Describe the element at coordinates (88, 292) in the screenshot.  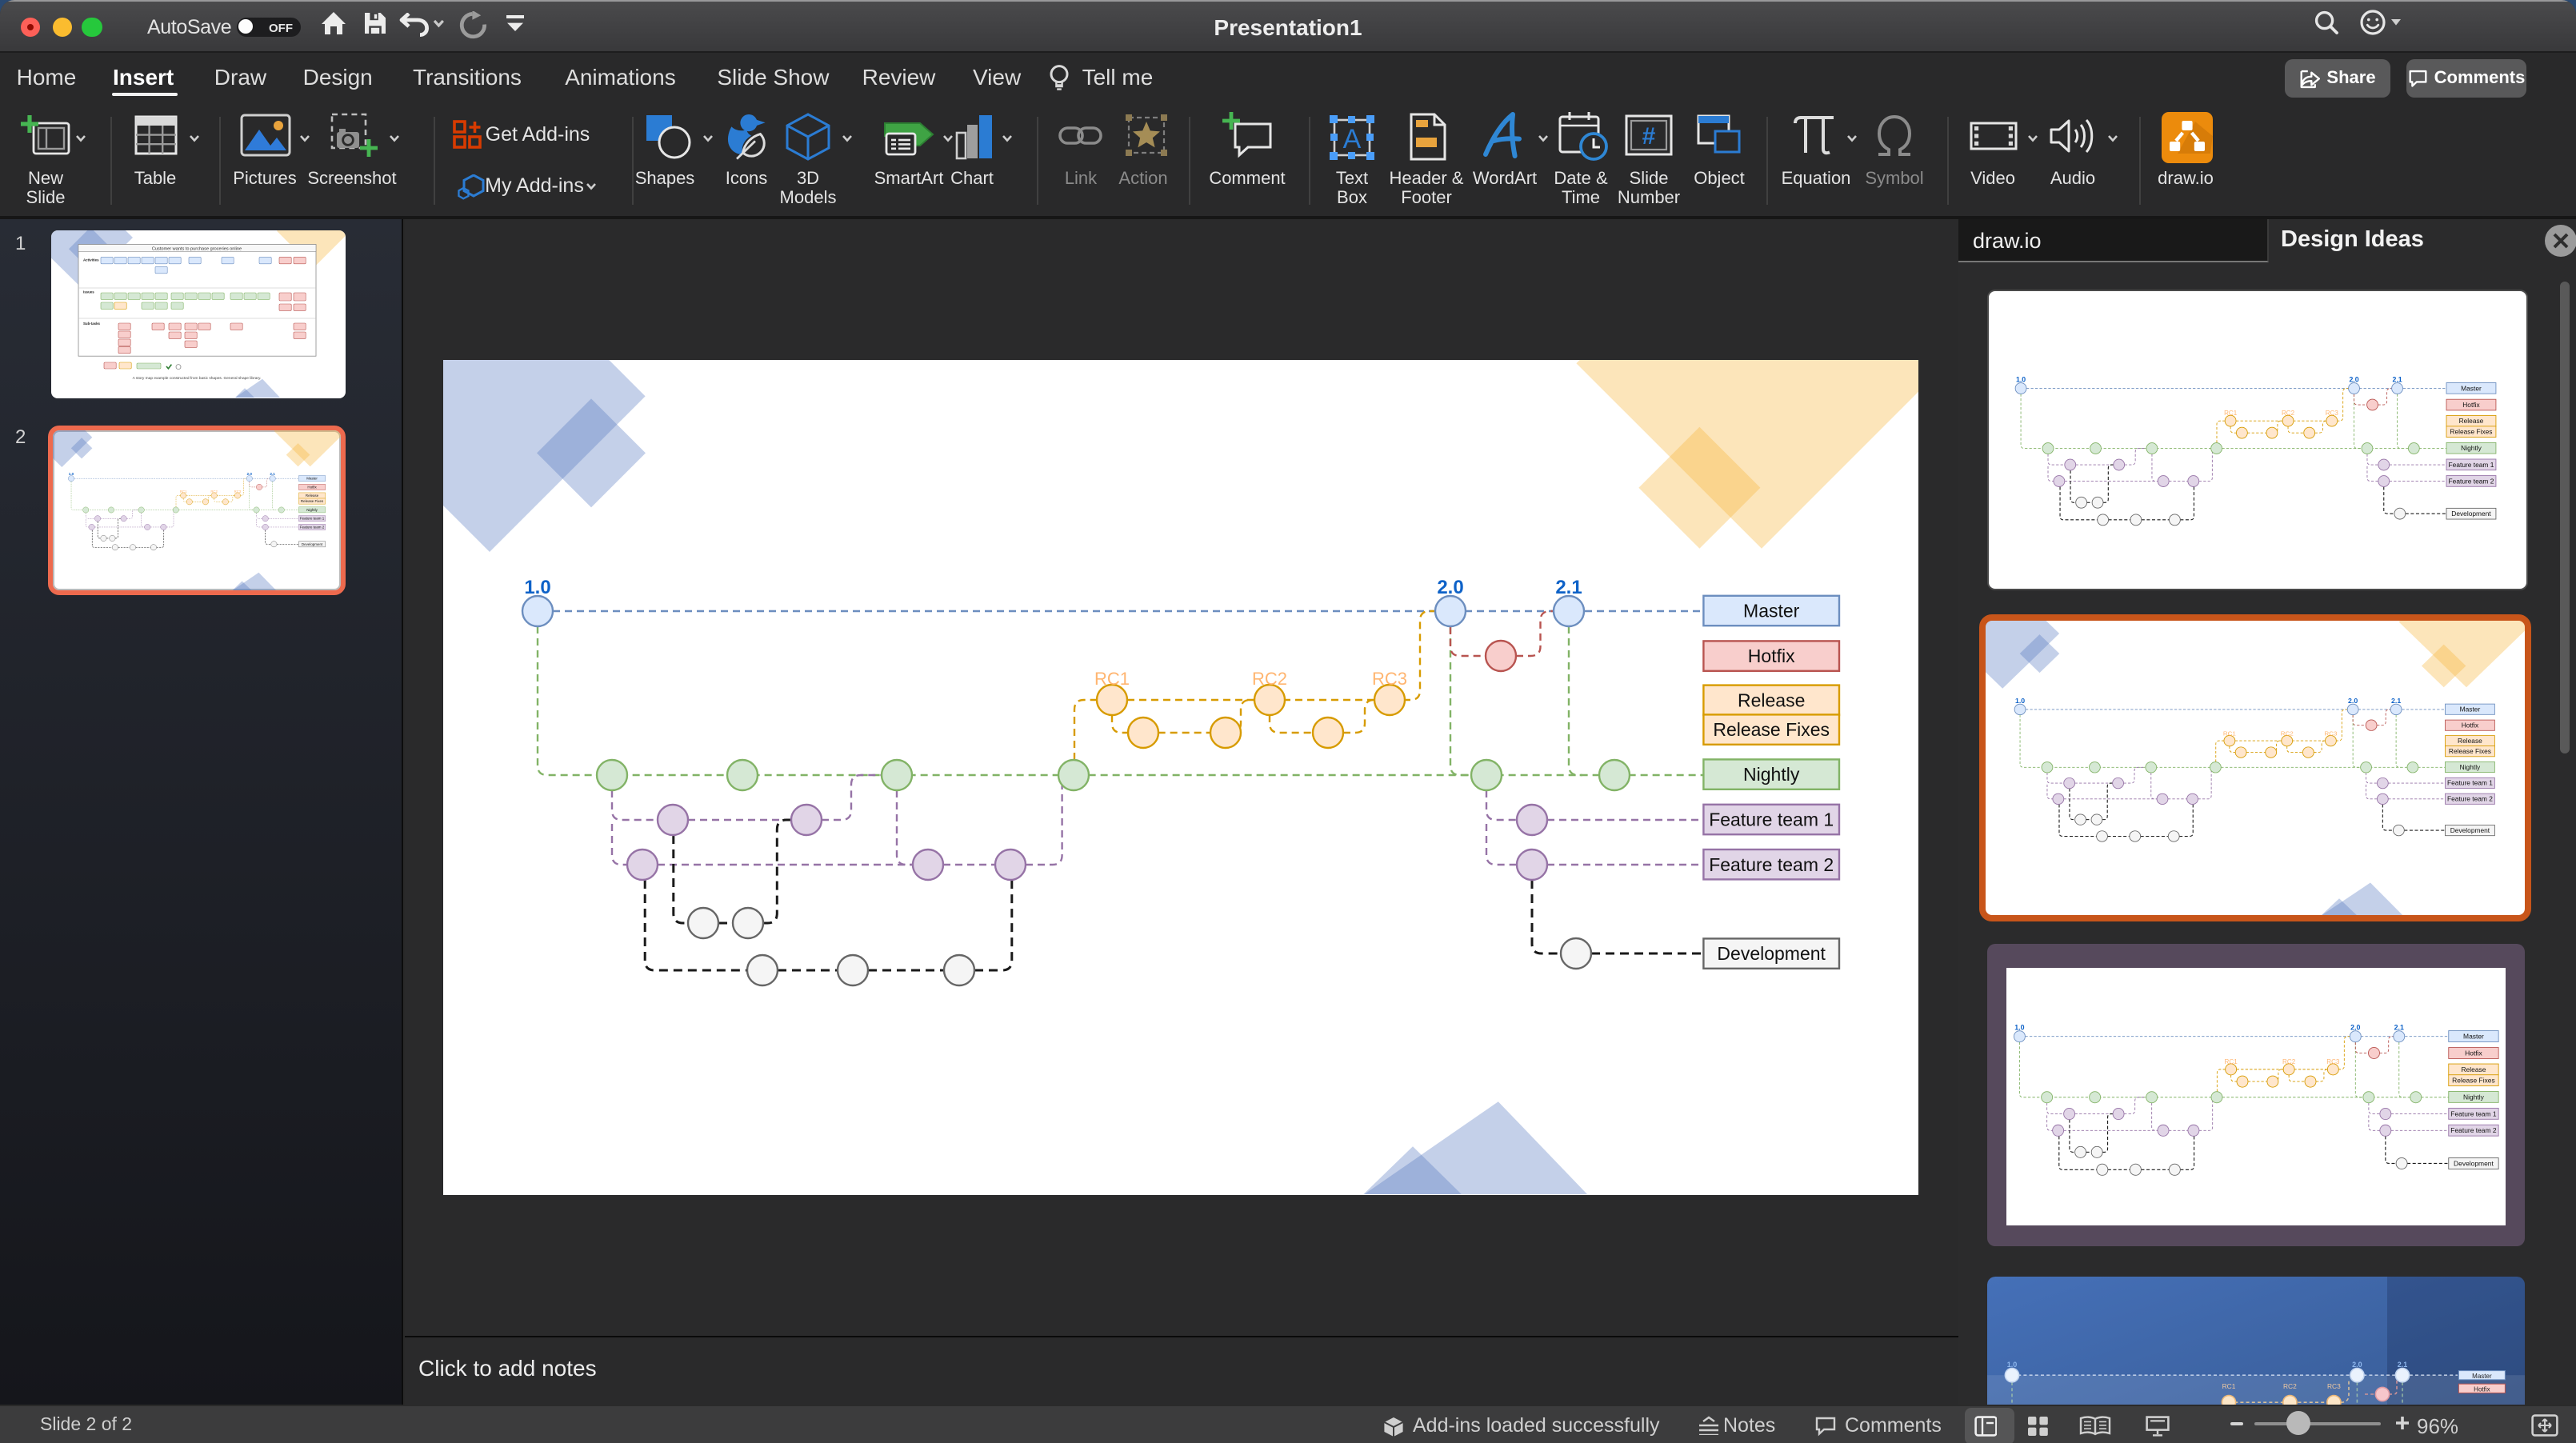
I see `svg-text: Issues` at that location.